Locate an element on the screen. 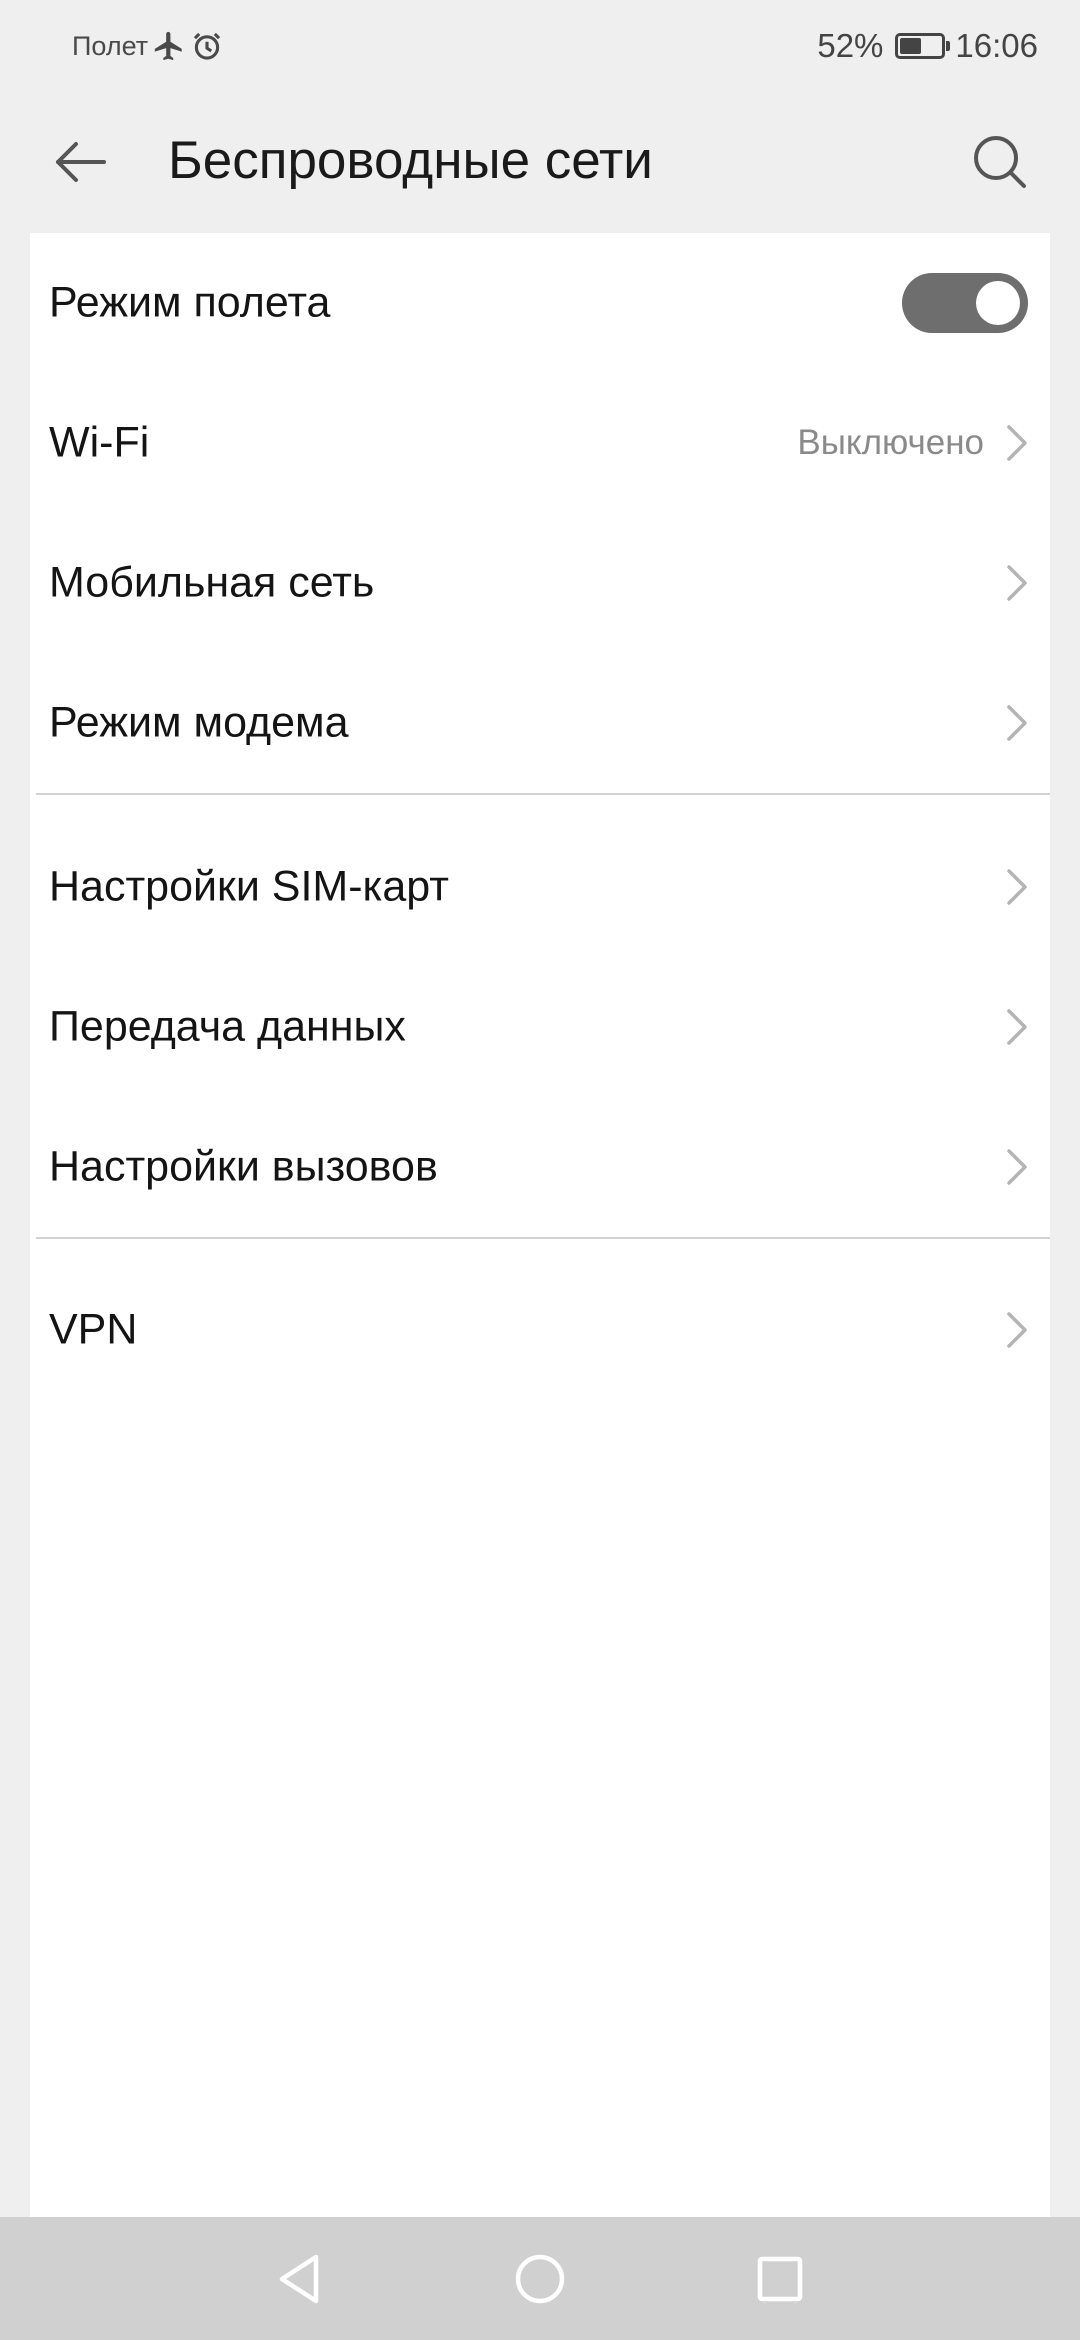 The height and width of the screenshot is (2340, 1080). alarm-icon is located at coordinates (207, 46).